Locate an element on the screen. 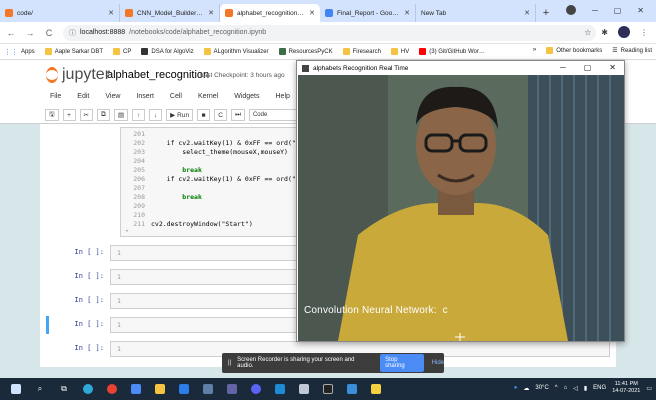 The image size is (656, 400). interrupt-button: ■ is located at coordinates (204, 115).